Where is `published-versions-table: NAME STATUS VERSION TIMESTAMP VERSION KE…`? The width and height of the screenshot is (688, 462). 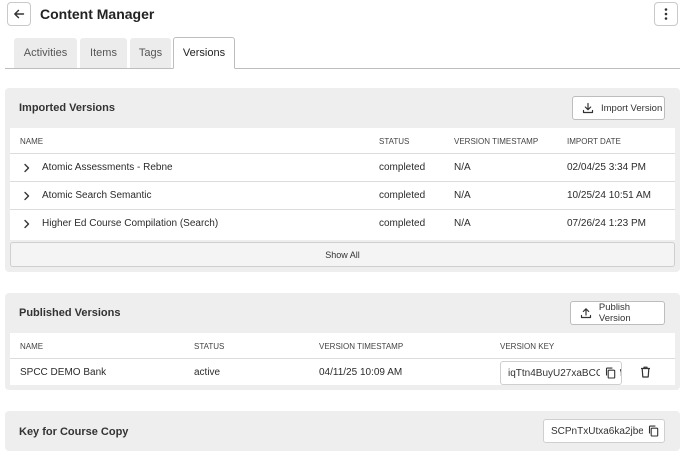 published-versions-table: NAME STATUS VERSION TIMESTAMP VERSION KE… is located at coordinates (342, 359).